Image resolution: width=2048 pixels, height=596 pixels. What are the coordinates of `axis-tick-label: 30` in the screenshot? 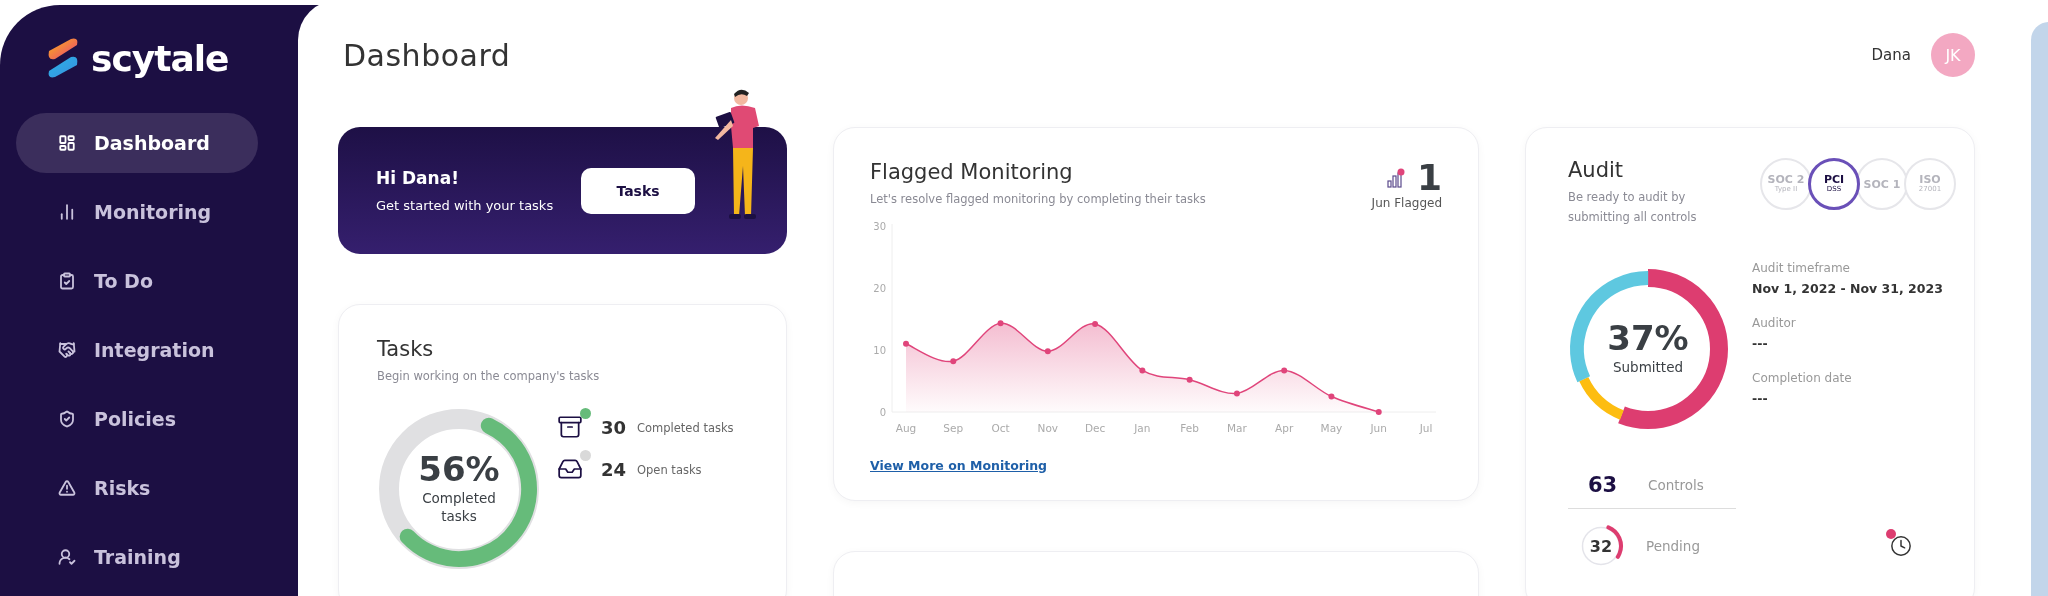 It's located at (879, 226).